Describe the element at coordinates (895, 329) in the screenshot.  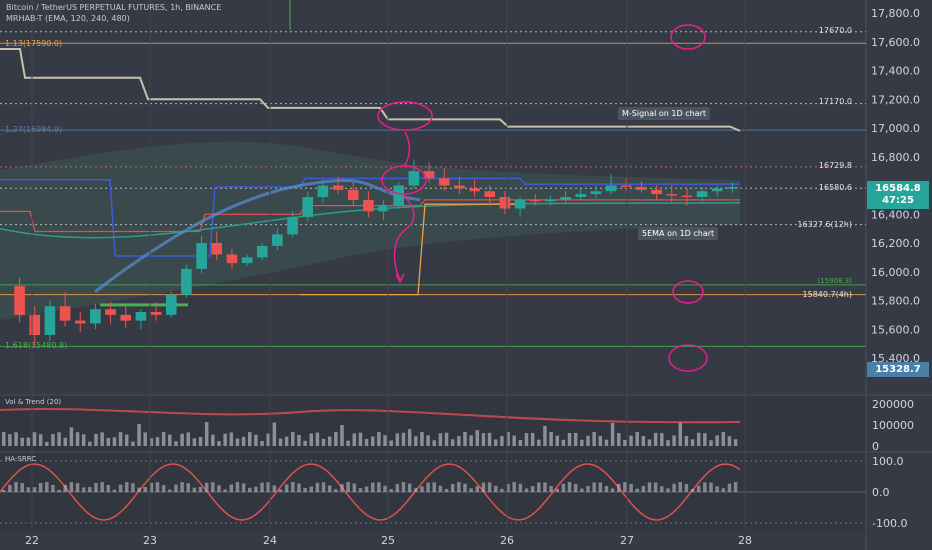
I see `price-tick-label: 15,600.0` at that location.